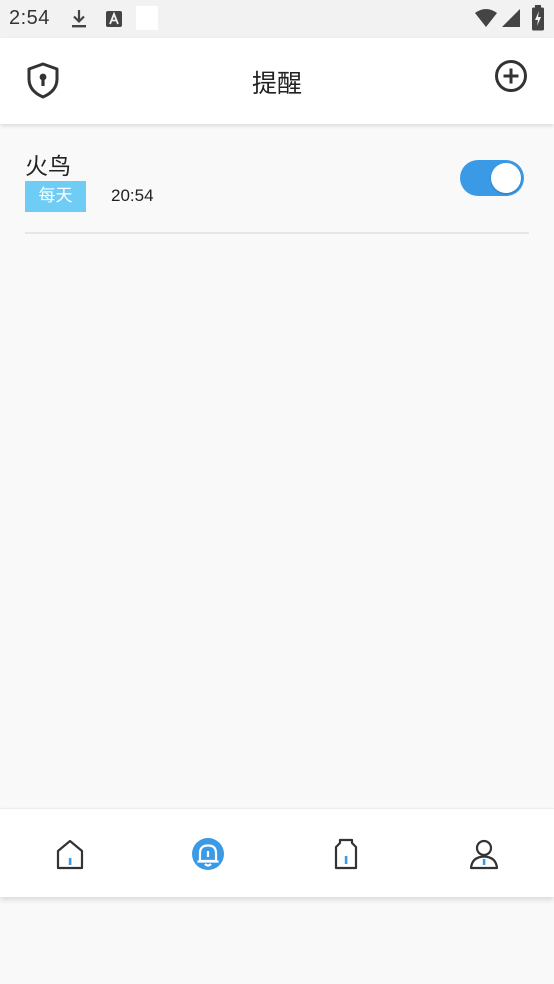  What do you see at coordinates (132, 195) in the screenshot?
I see `reminder-time: 20:54` at bounding box center [132, 195].